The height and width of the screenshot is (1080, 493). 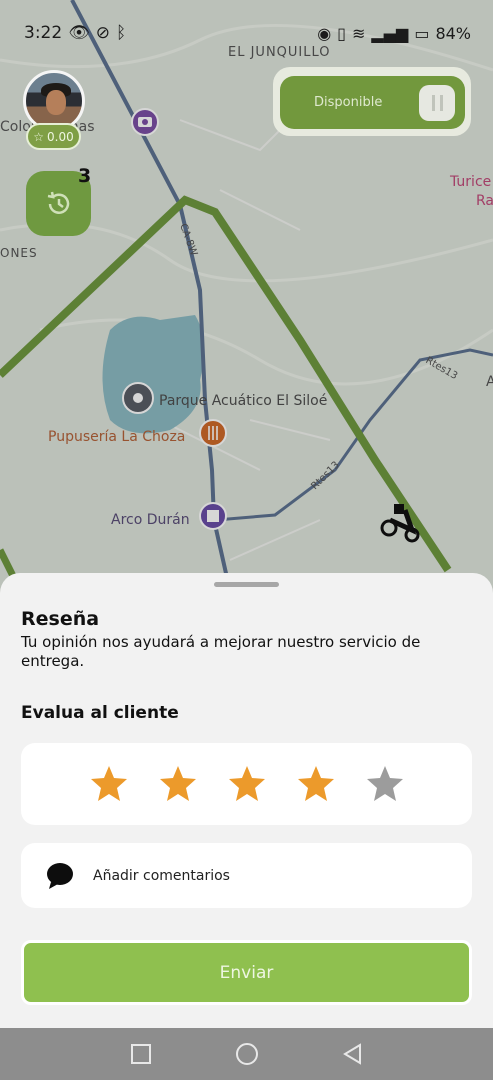 I want to click on rating-value: 0.00, so click(x=60, y=136).